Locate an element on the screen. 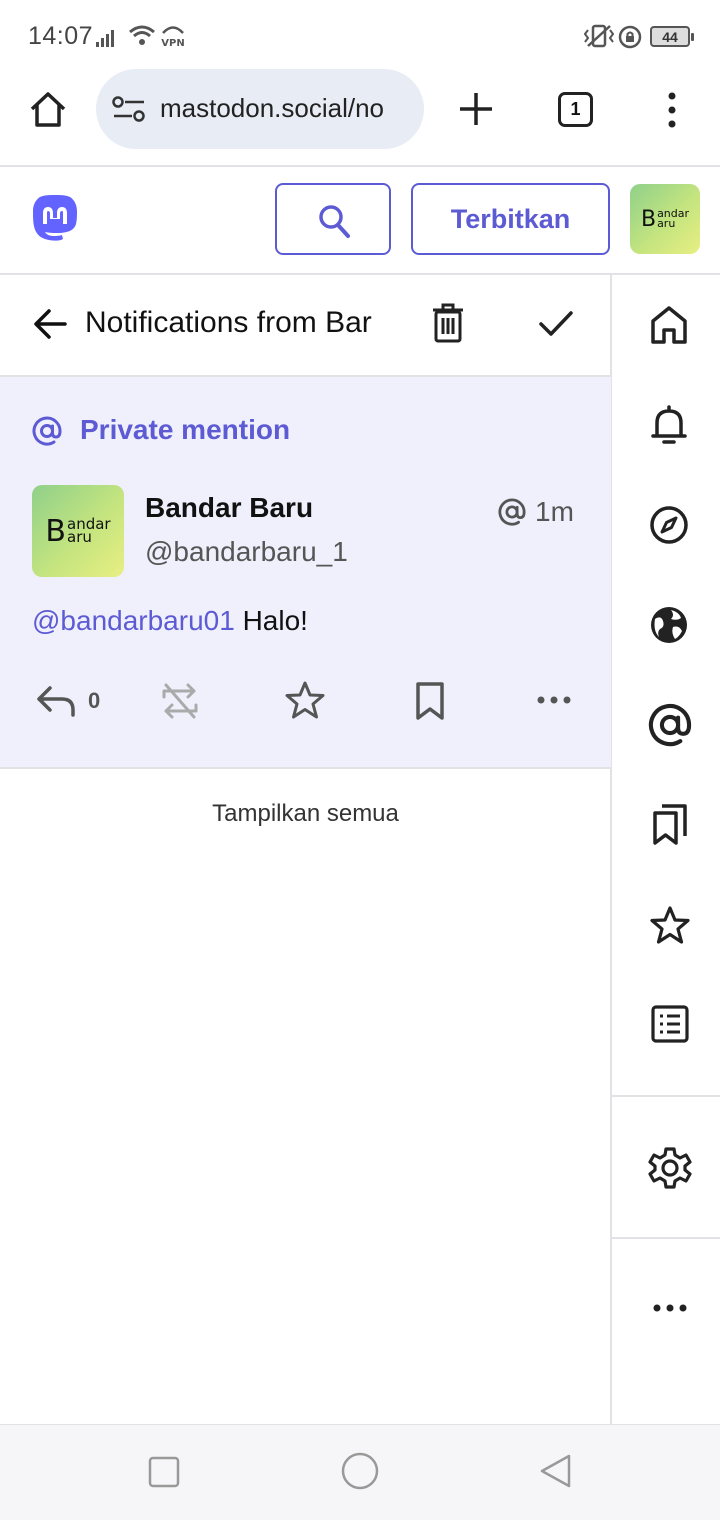 This screenshot has height=1520, width=720. favourite-star-icon is located at coordinates (305, 700).